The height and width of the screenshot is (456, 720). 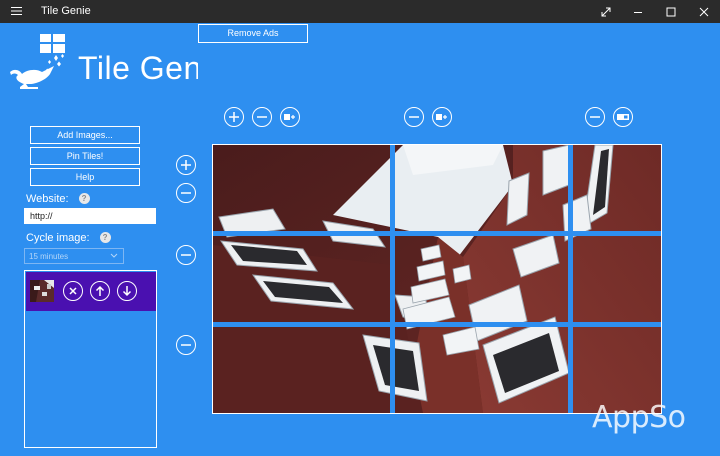 I want to click on move-up-icon, so click(x=100, y=291).